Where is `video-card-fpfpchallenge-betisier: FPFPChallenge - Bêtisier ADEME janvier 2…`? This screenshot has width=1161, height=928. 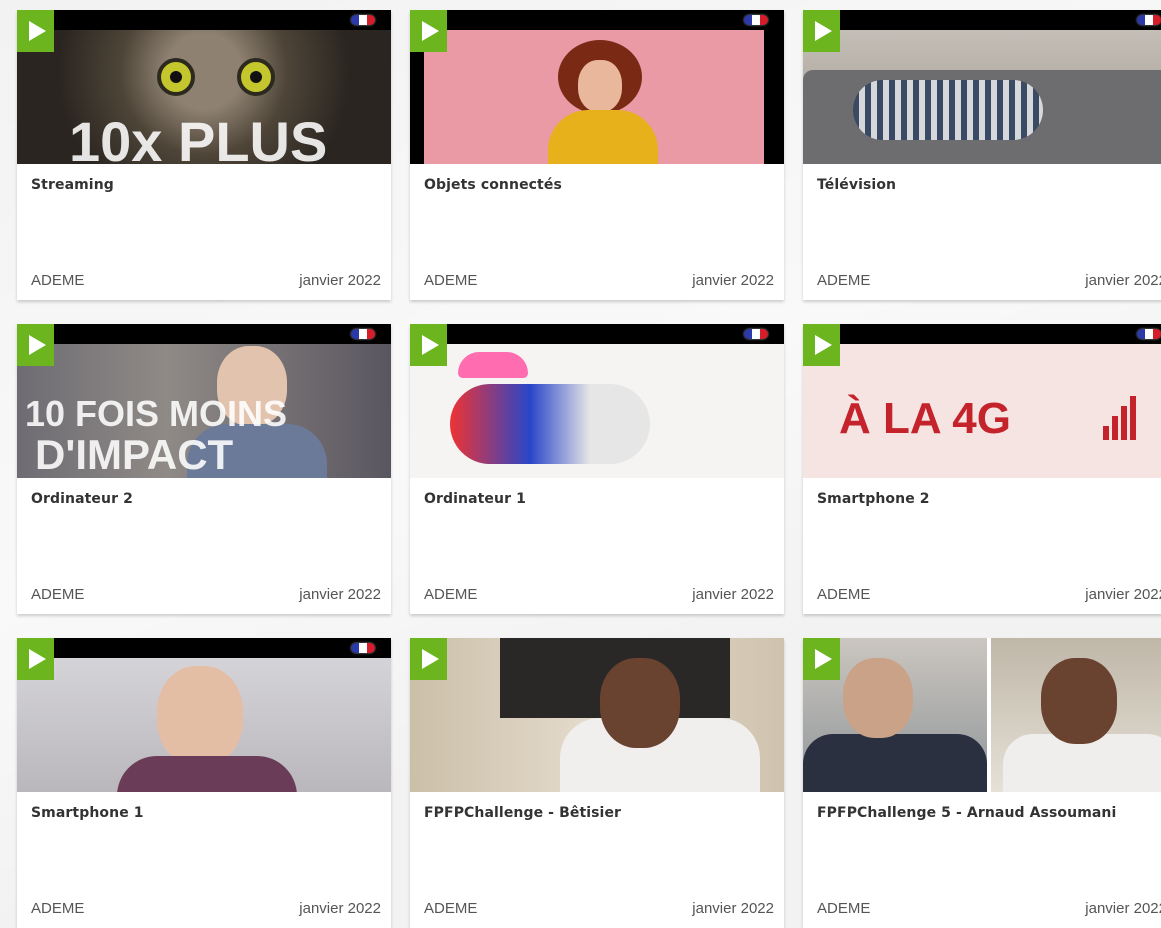
video-card-fpfpchallenge-betisier: FPFPChallenge - Bêtisier ADEME janvier 2… is located at coordinates (597, 783).